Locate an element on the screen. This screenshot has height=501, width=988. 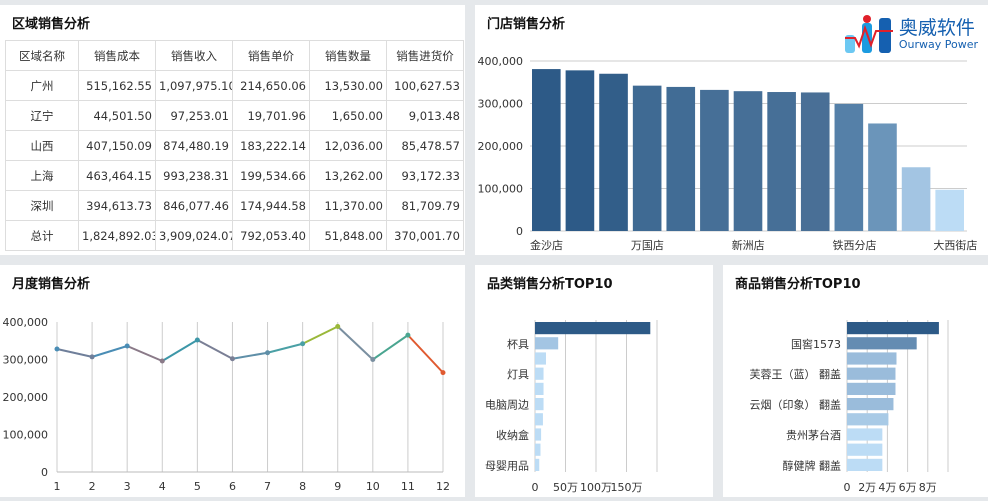
value-cell: 515,162.55 is located at coordinates (117, 85).